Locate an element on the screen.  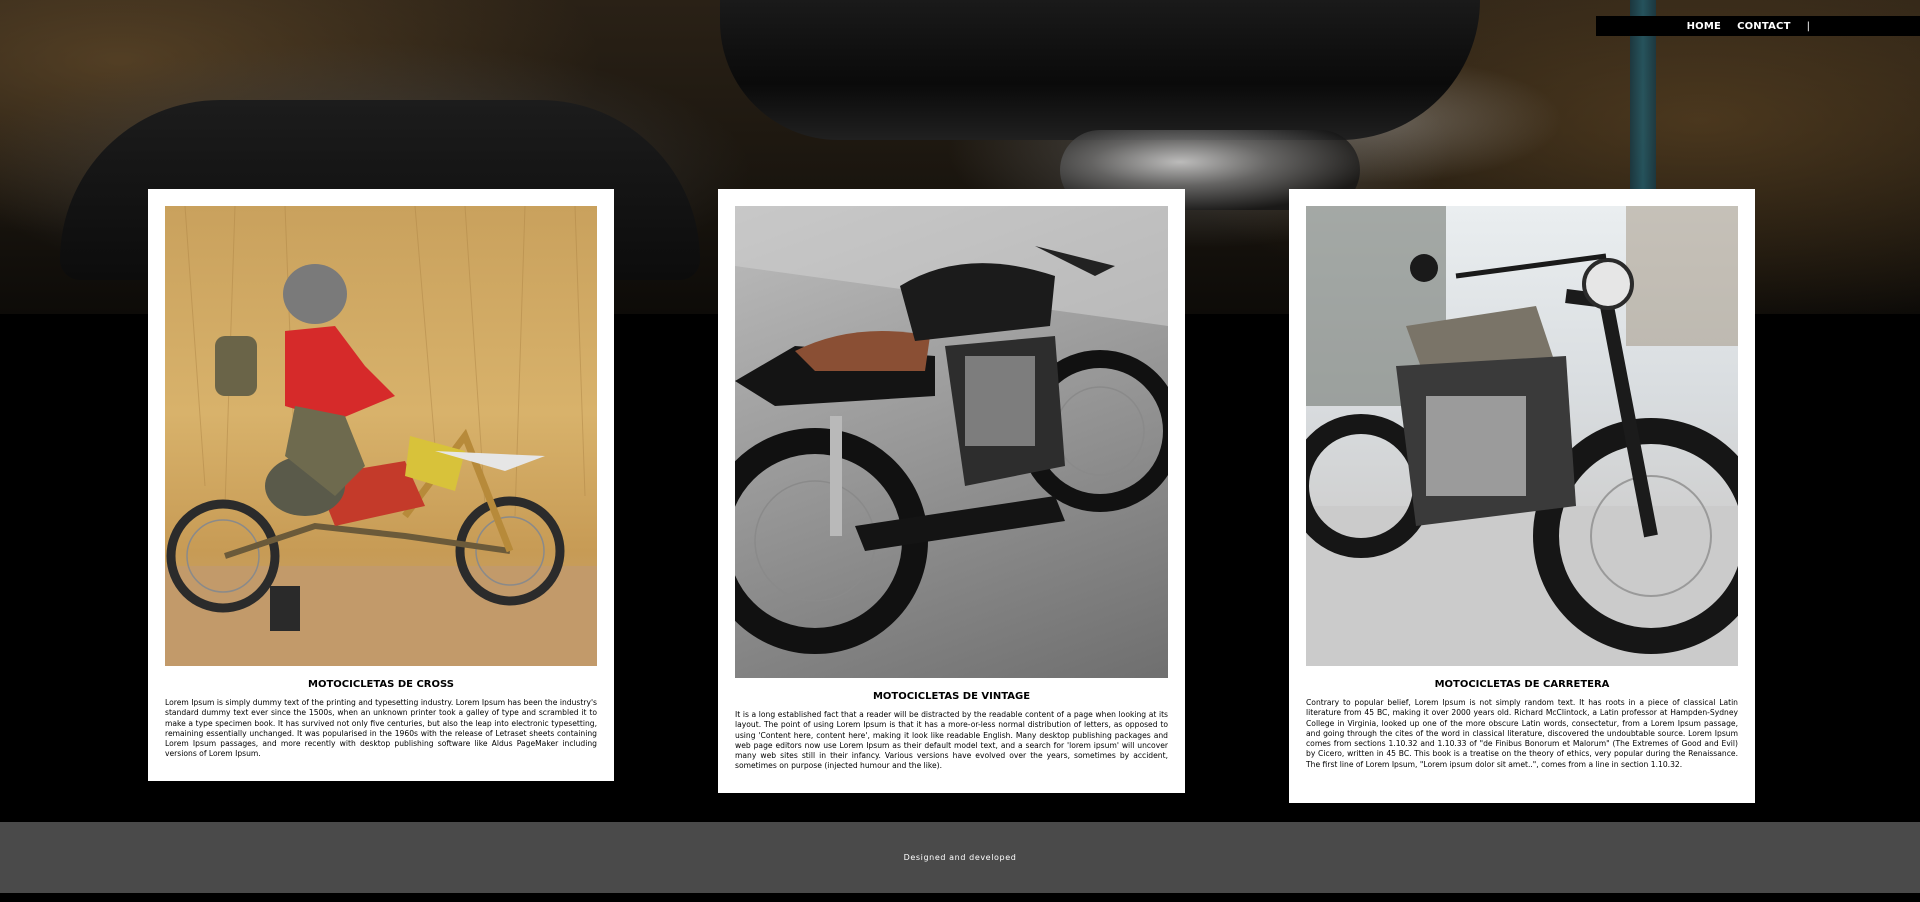
nav-contact-link: CONTACT is located at coordinates (1764, 26).